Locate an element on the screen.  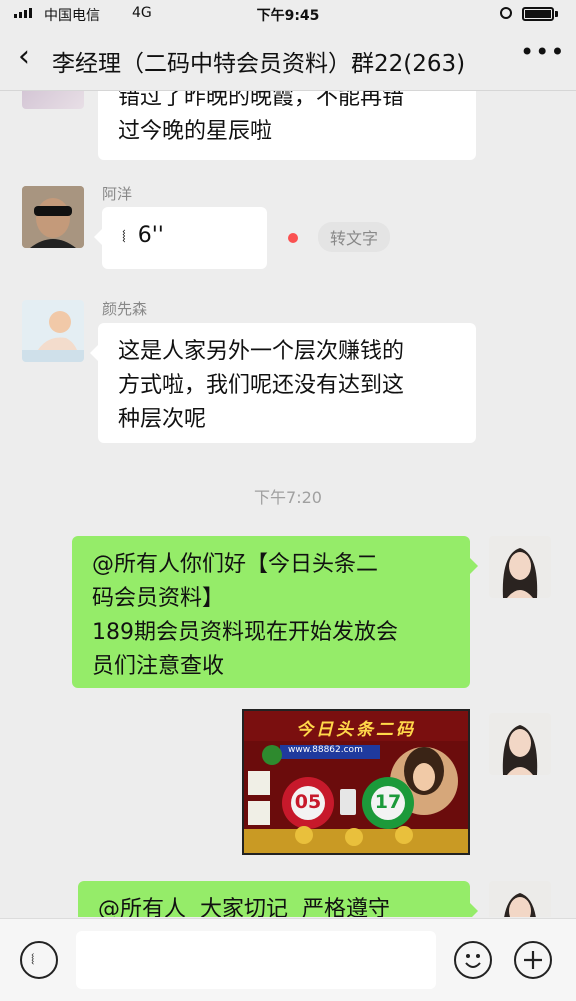
chat-title: 李经理（二码中特会员资料）群22(263) is located at coordinates (259, 64).